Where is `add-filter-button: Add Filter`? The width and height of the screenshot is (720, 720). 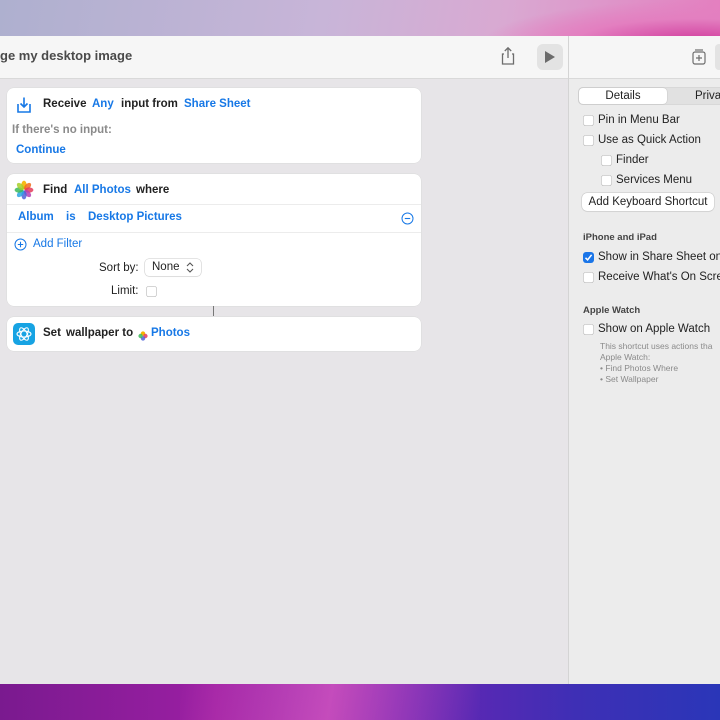 add-filter-button: Add Filter is located at coordinates (57, 244).